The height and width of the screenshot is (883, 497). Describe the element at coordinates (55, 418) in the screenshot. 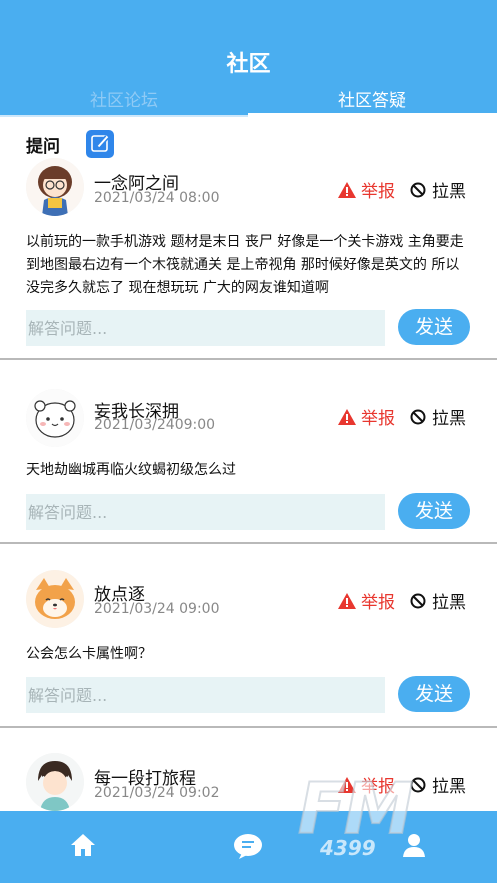

I see `bear-avatar` at that location.